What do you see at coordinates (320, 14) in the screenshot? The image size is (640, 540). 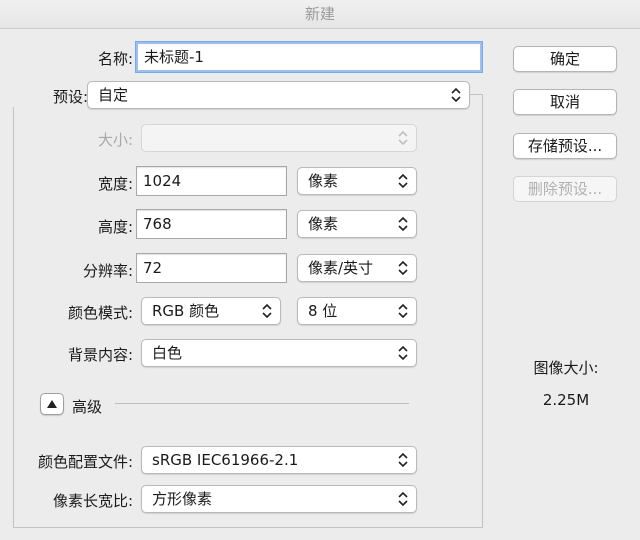 I see `window-title: 新建` at bounding box center [320, 14].